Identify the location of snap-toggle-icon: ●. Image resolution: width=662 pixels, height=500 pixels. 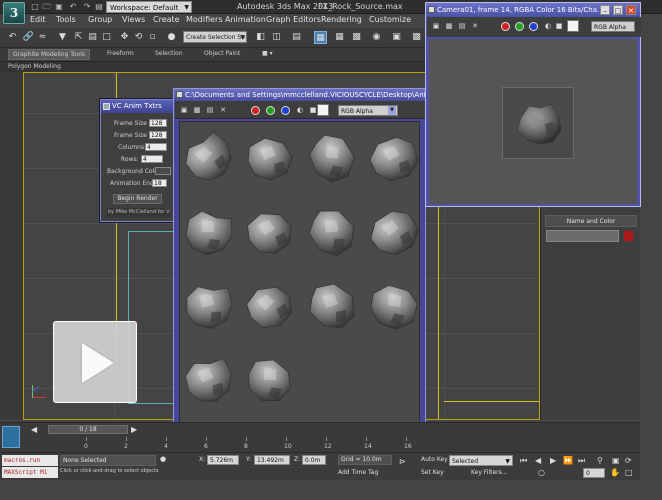
(171, 37).